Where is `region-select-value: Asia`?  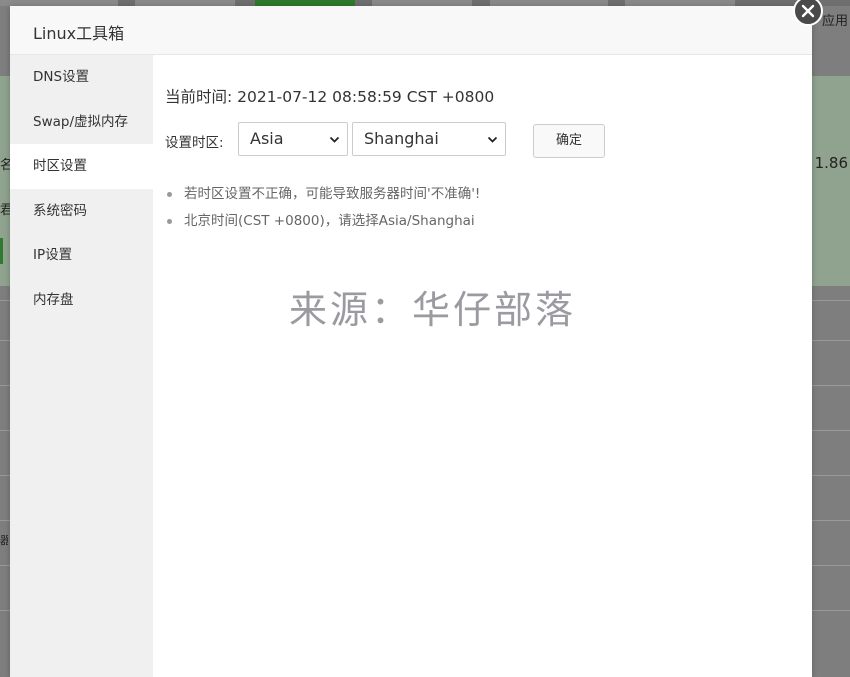 region-select-value: Asia is located at coordinates (267, 138).